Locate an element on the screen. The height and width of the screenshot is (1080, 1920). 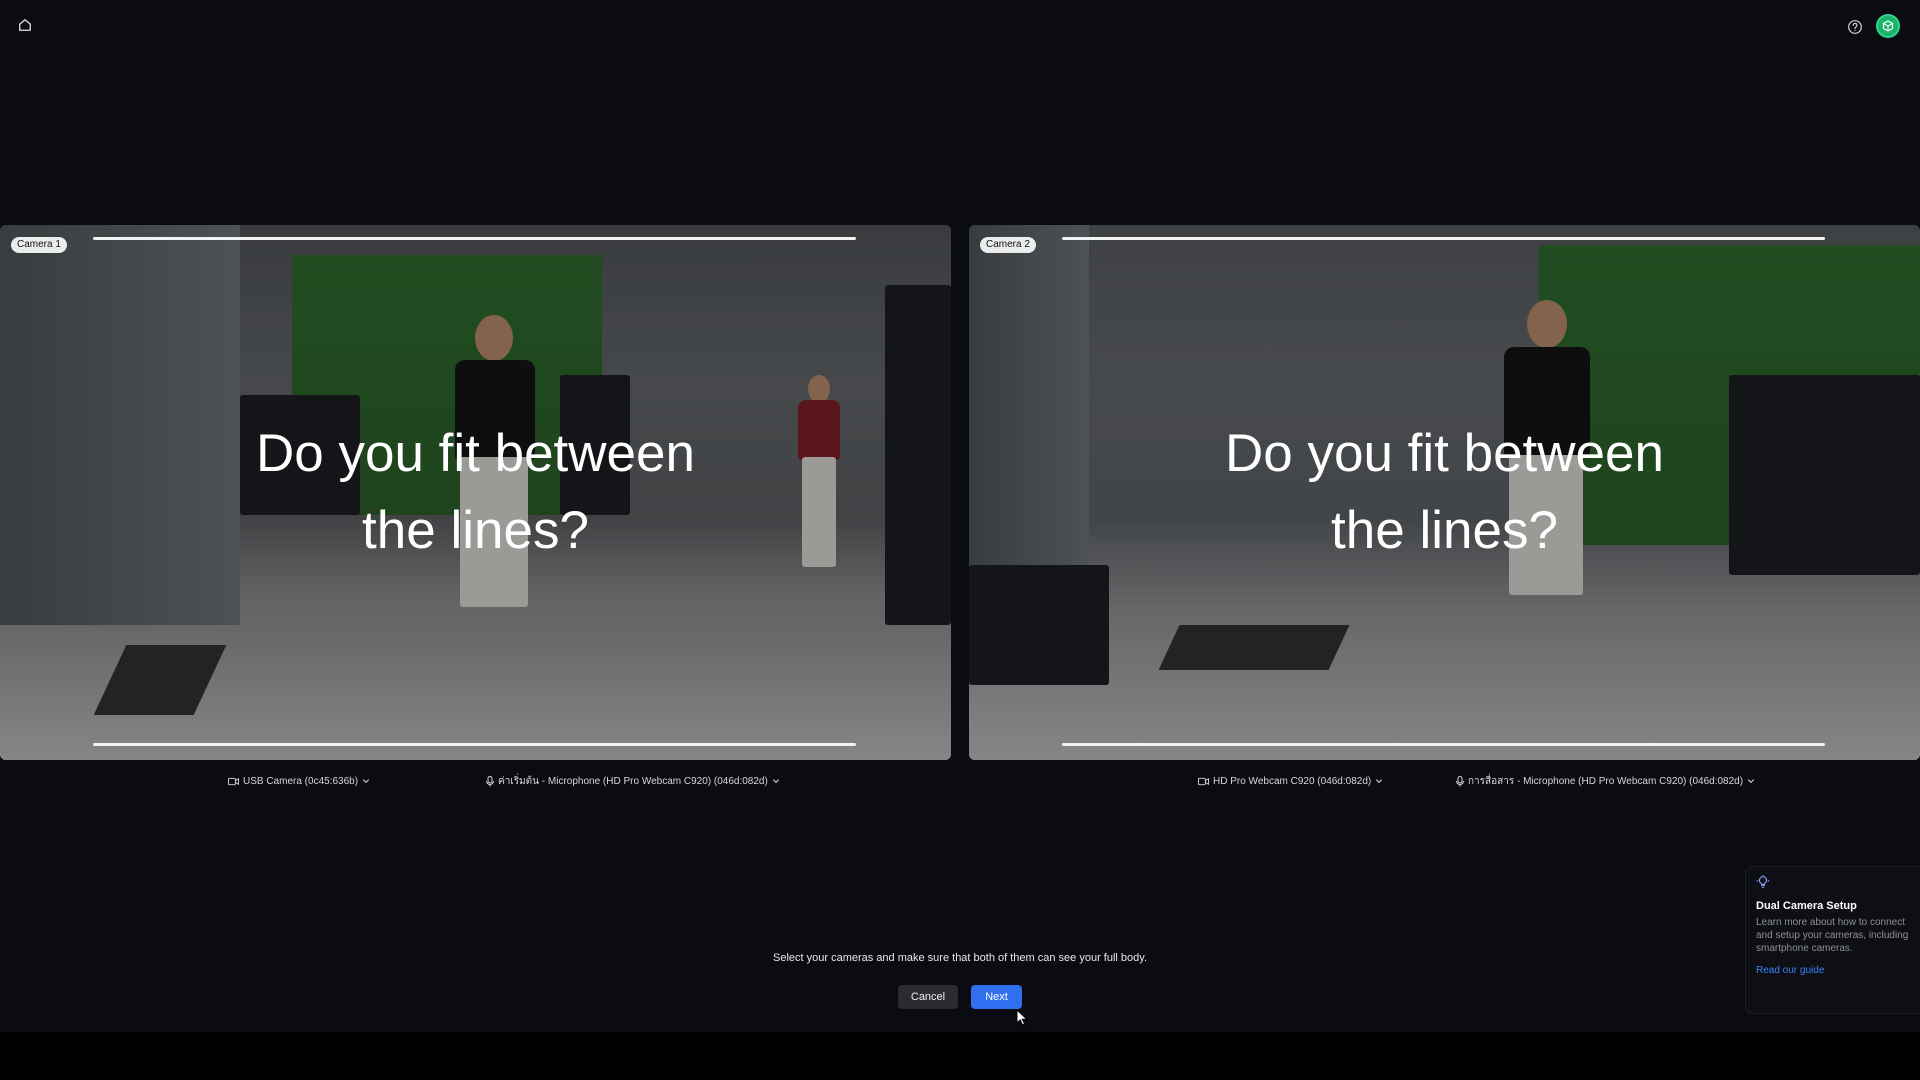
cancel-button: Cancel is located at coordinates (928, 997).